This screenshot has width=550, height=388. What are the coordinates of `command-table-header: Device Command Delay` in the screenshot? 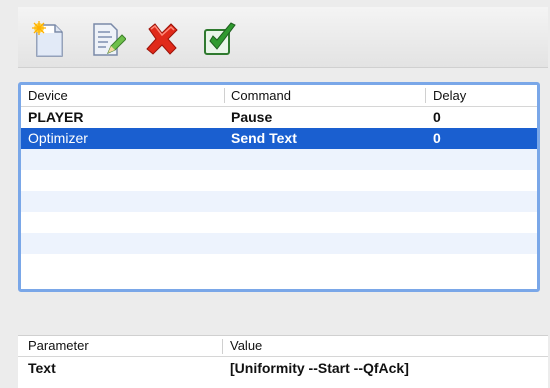 It's located at (279, 96).